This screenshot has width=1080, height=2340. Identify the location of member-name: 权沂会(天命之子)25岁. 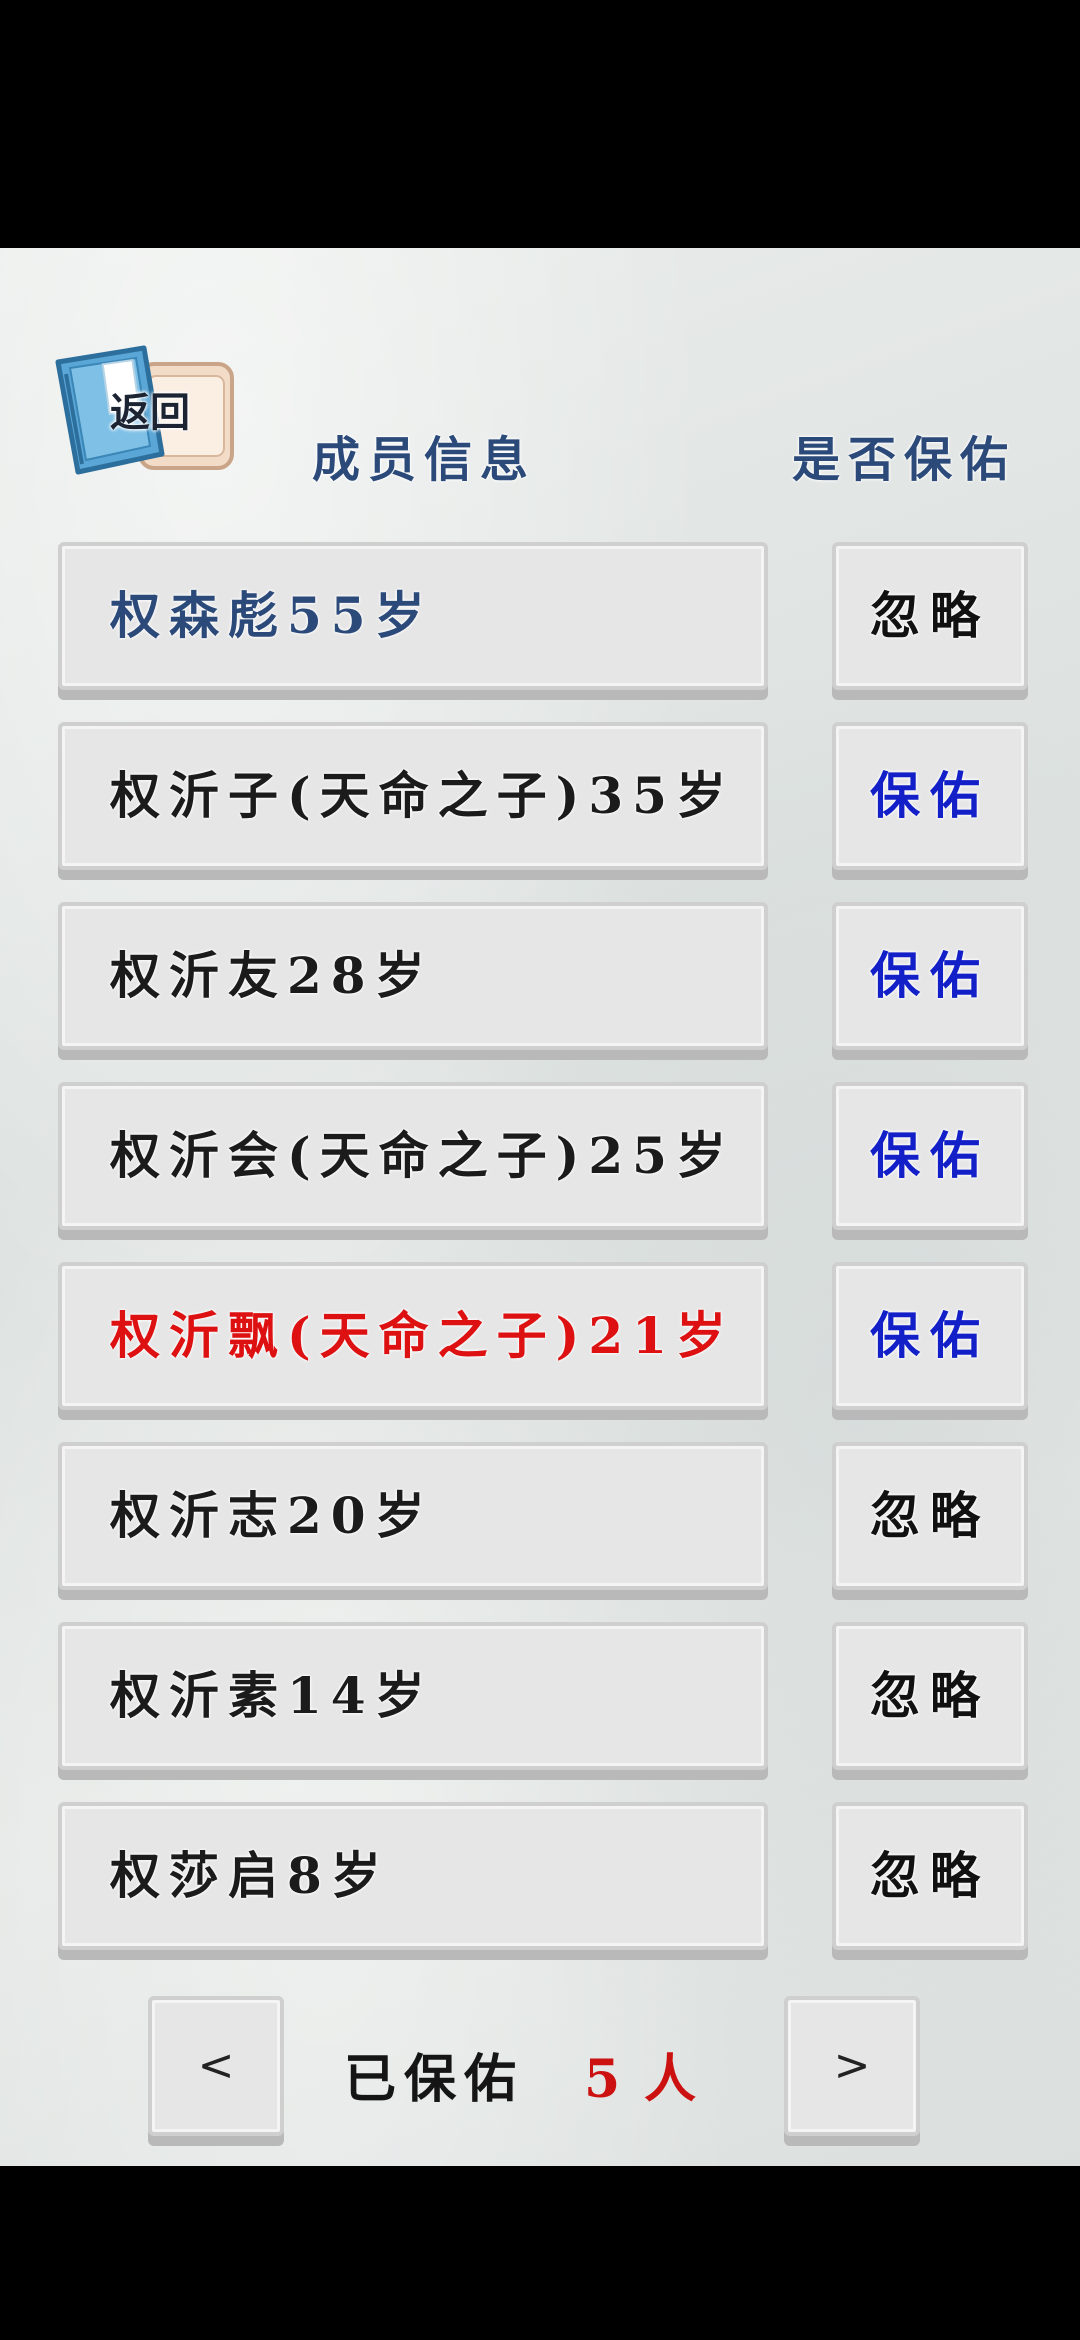
(422, 1155).